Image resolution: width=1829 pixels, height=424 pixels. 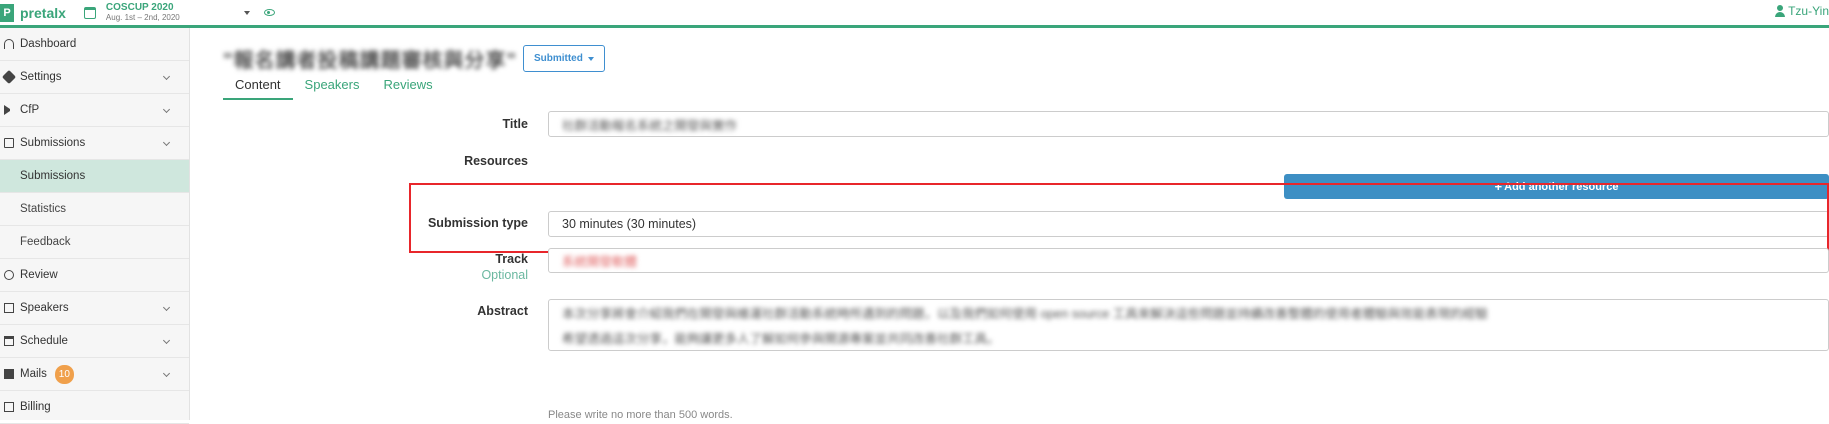 What do you see at coordinates (41, 77) in the screenshot?
I see `sidebar-item-label: Settings` at bounding box center [41, 77].